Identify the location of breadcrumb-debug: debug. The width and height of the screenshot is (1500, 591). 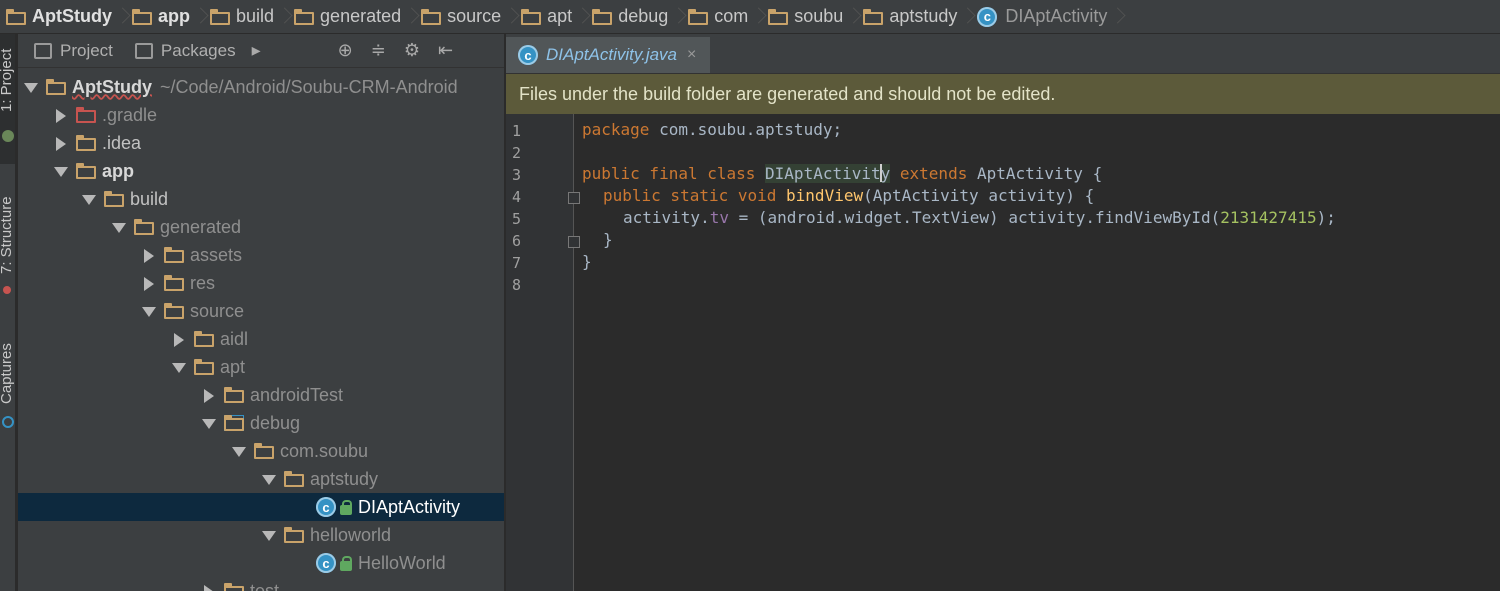
(629, 16).